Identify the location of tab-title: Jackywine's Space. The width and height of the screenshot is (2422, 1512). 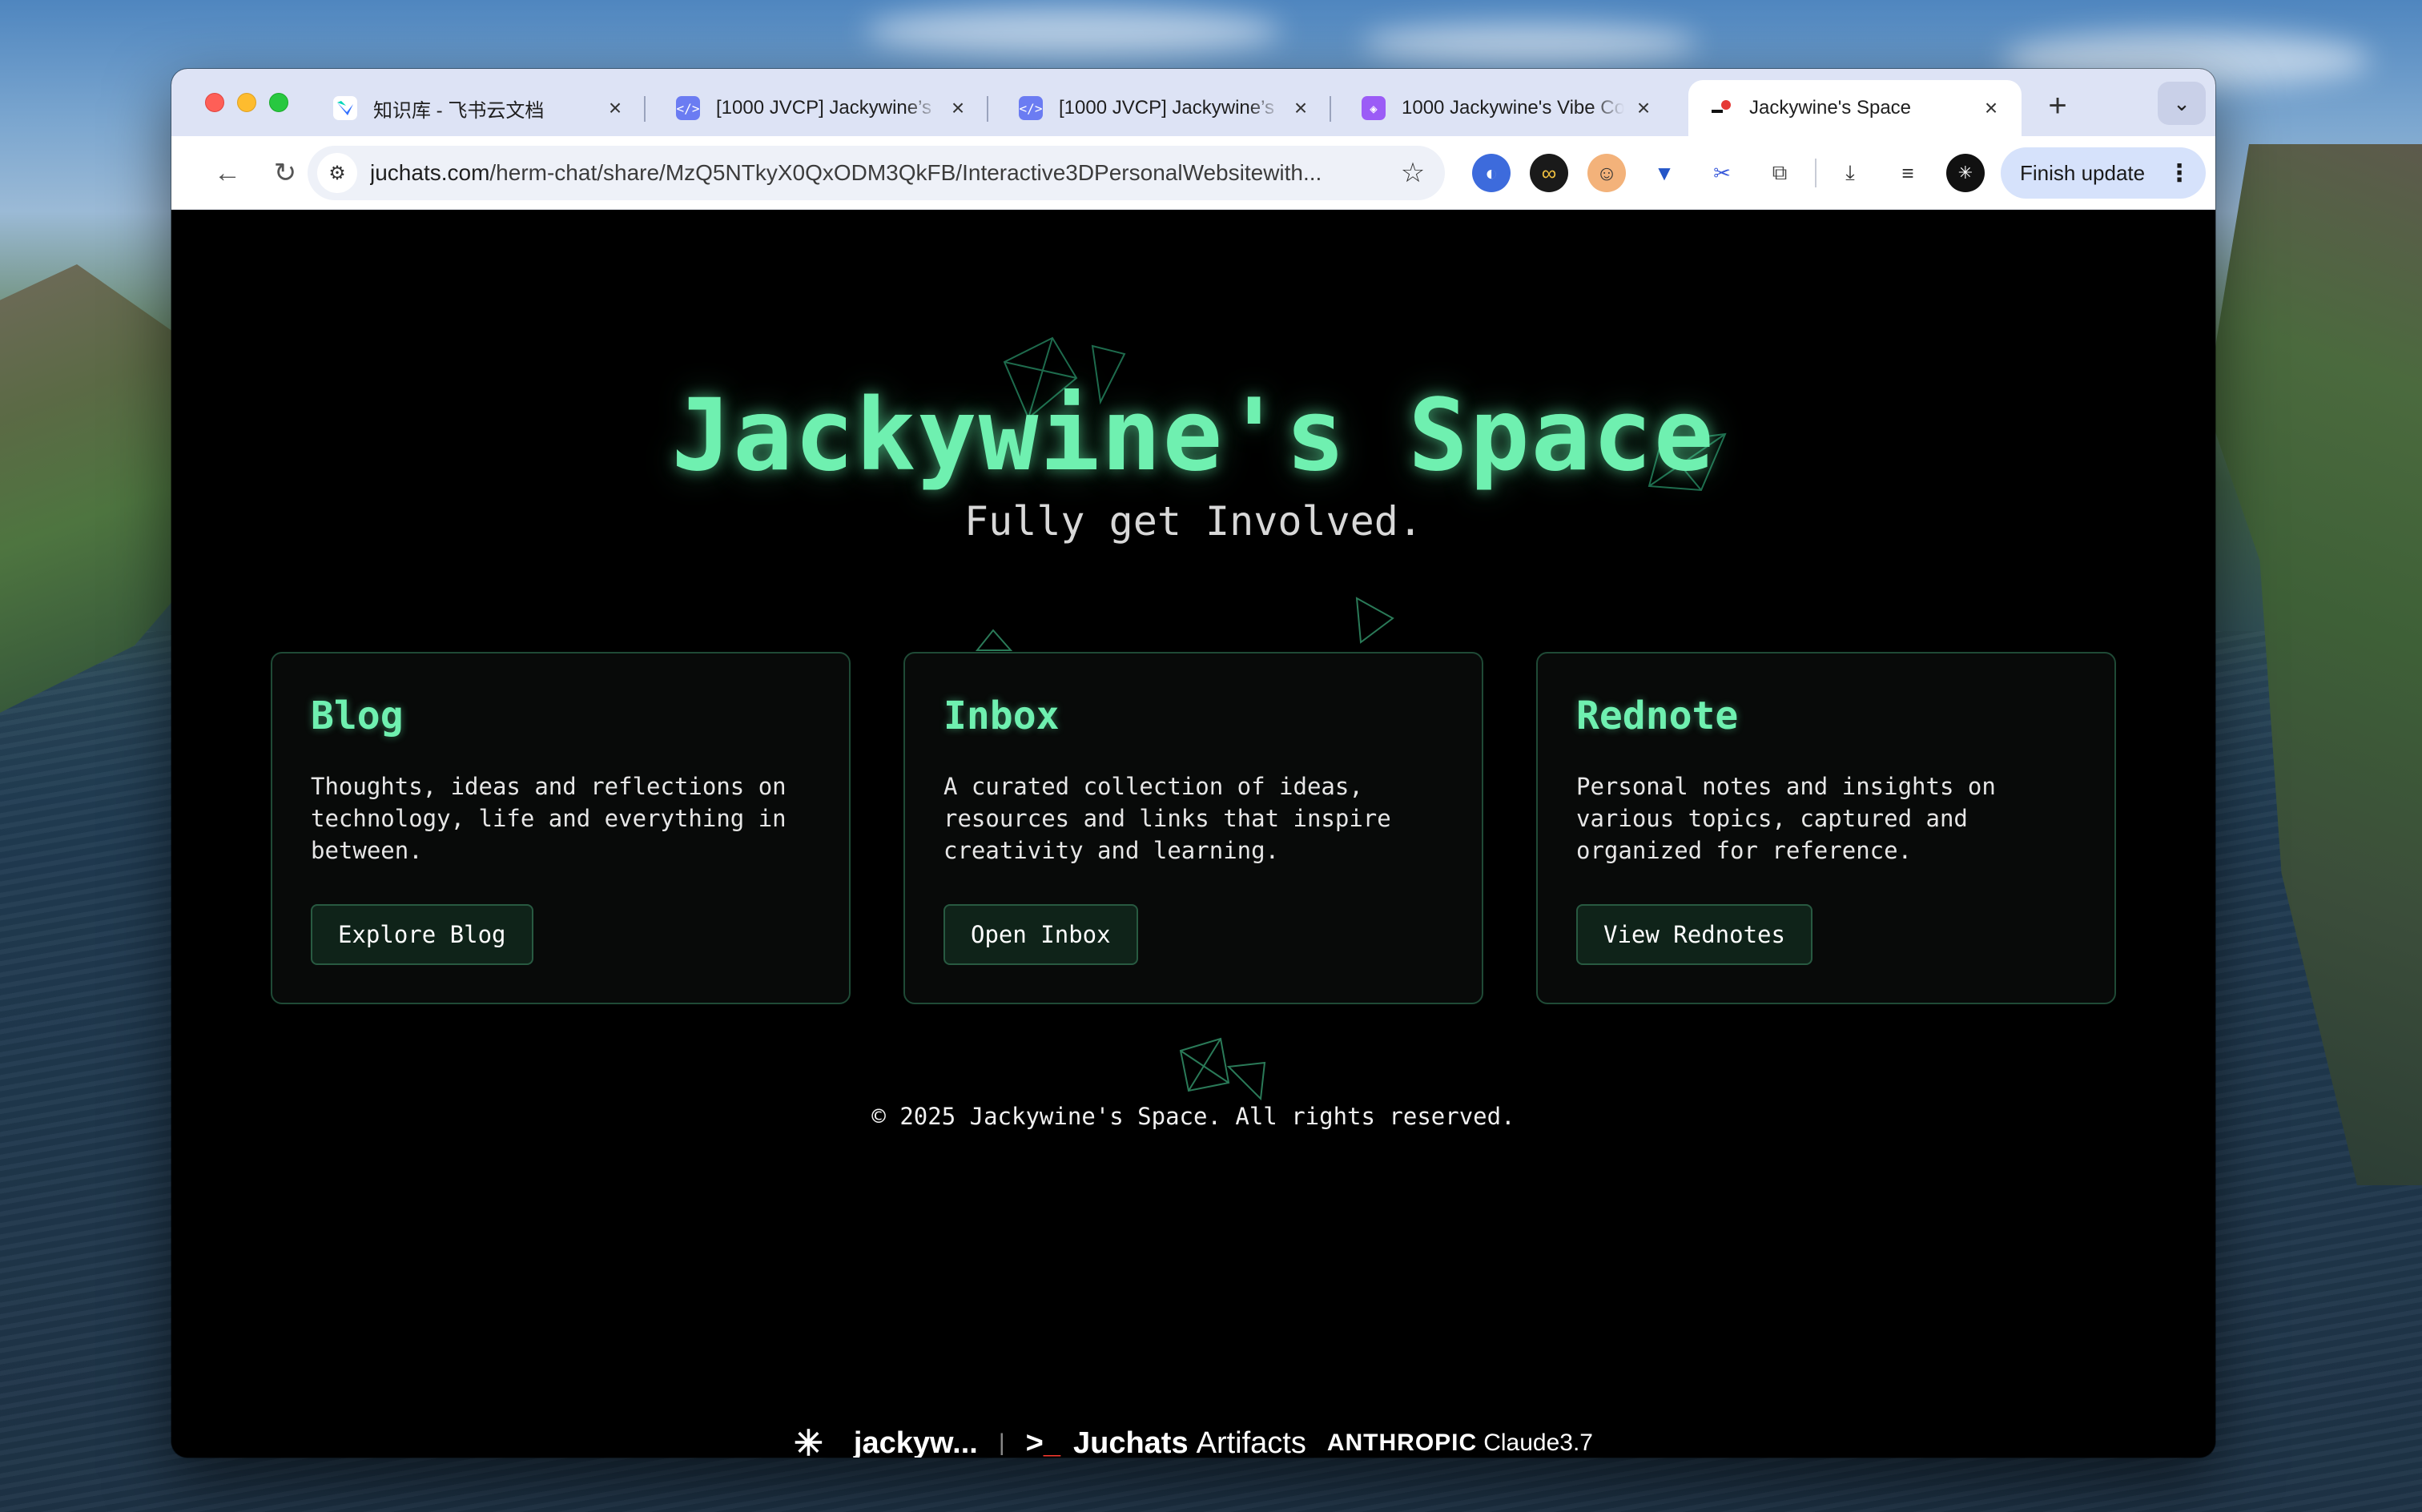
(1831, 108).